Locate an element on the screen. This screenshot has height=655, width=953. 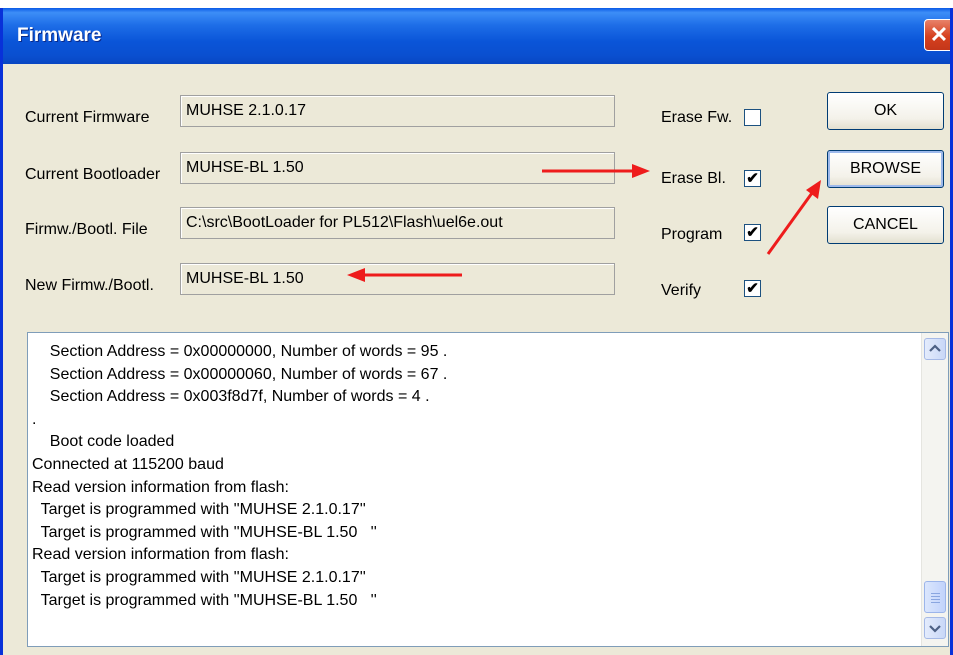
arrow-to-erase-bl is located at coordinates (596, 171).